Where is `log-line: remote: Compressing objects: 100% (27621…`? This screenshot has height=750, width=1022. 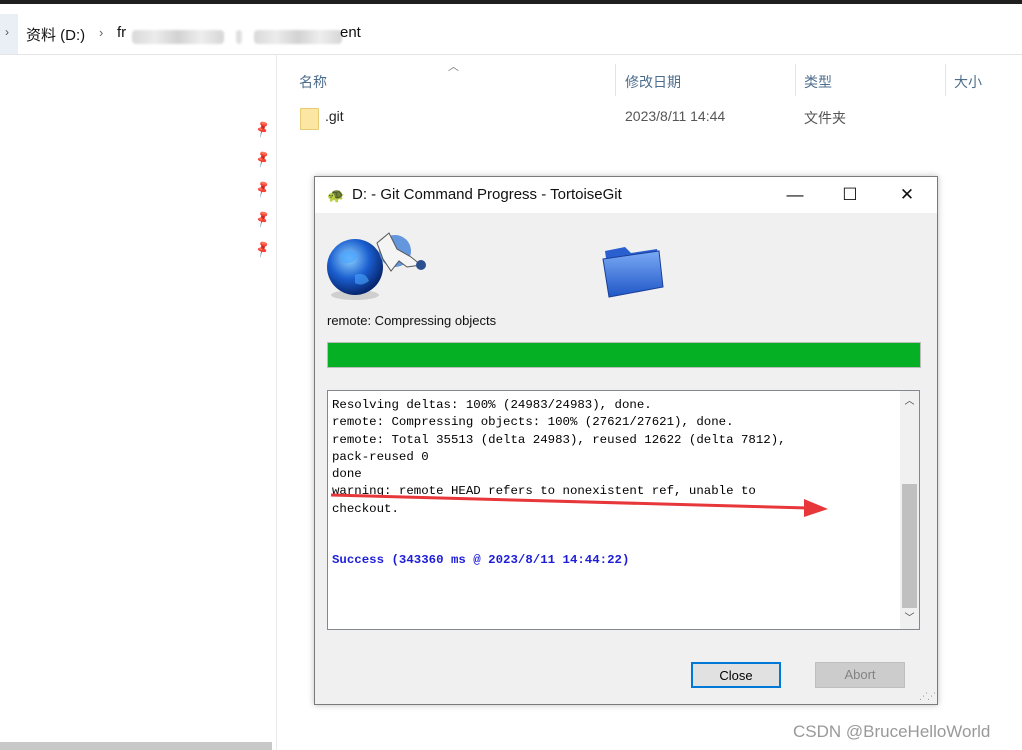 log-line: remote: Compressing objects: 100% (27621… is located at coordinates (533, 422).